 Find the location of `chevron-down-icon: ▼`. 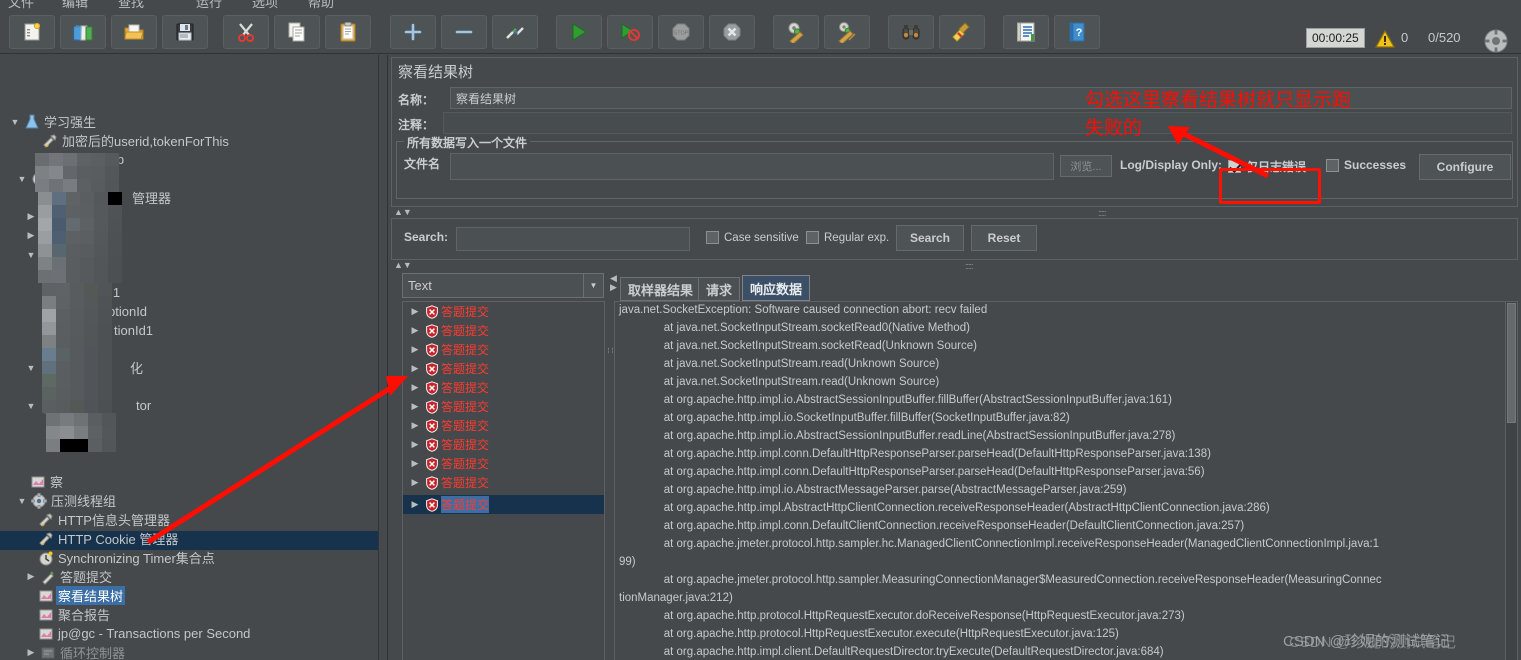

chevron-down-icon: ▼ is located at coordinates (593, 285).